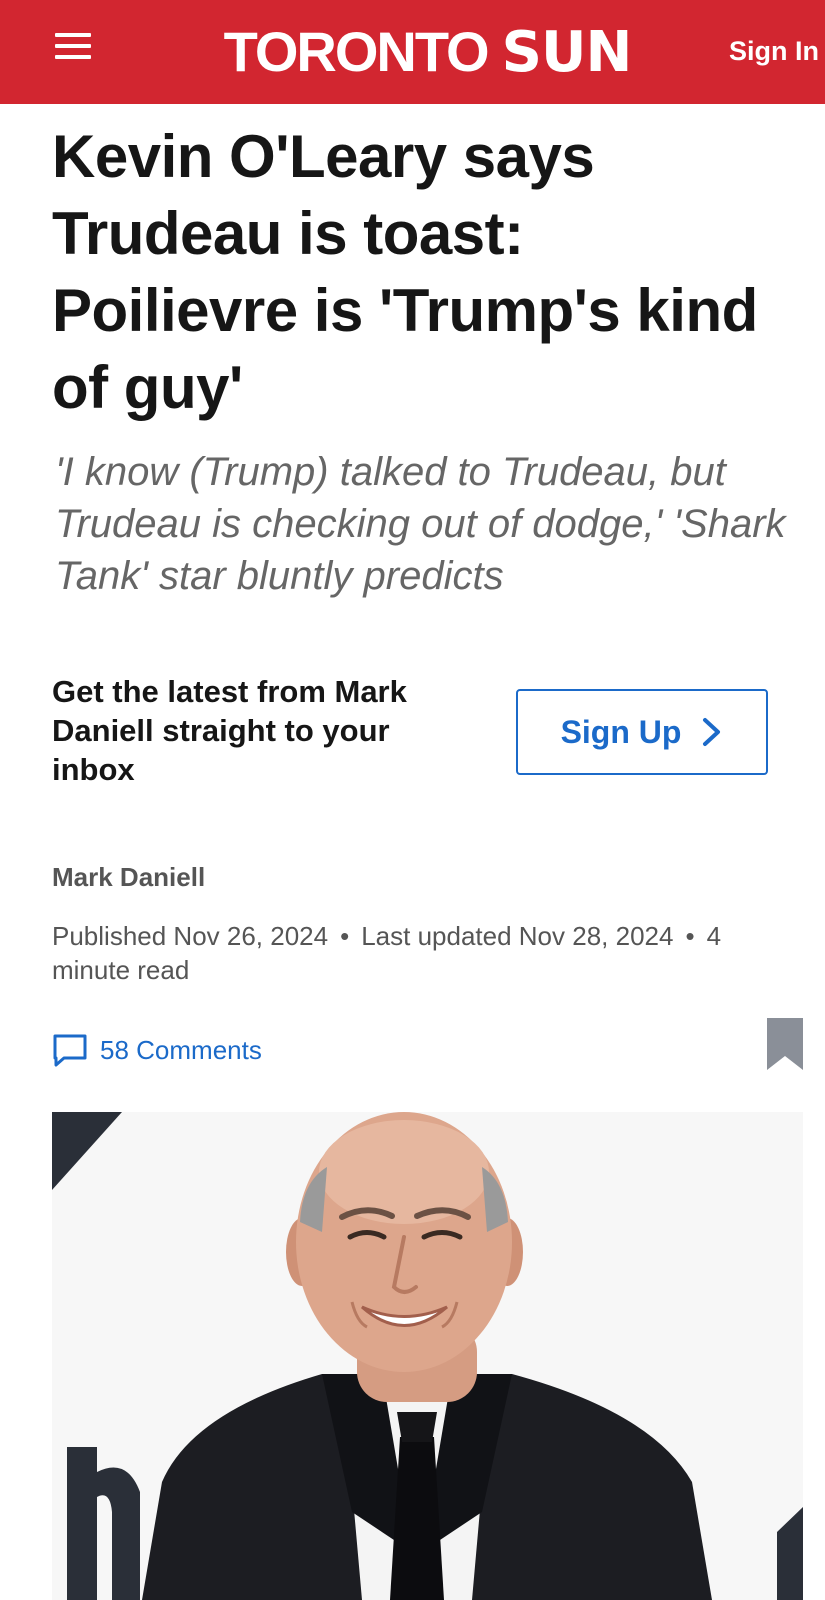  I want to click on author-name: Mark Daniell, so click(128, 877).